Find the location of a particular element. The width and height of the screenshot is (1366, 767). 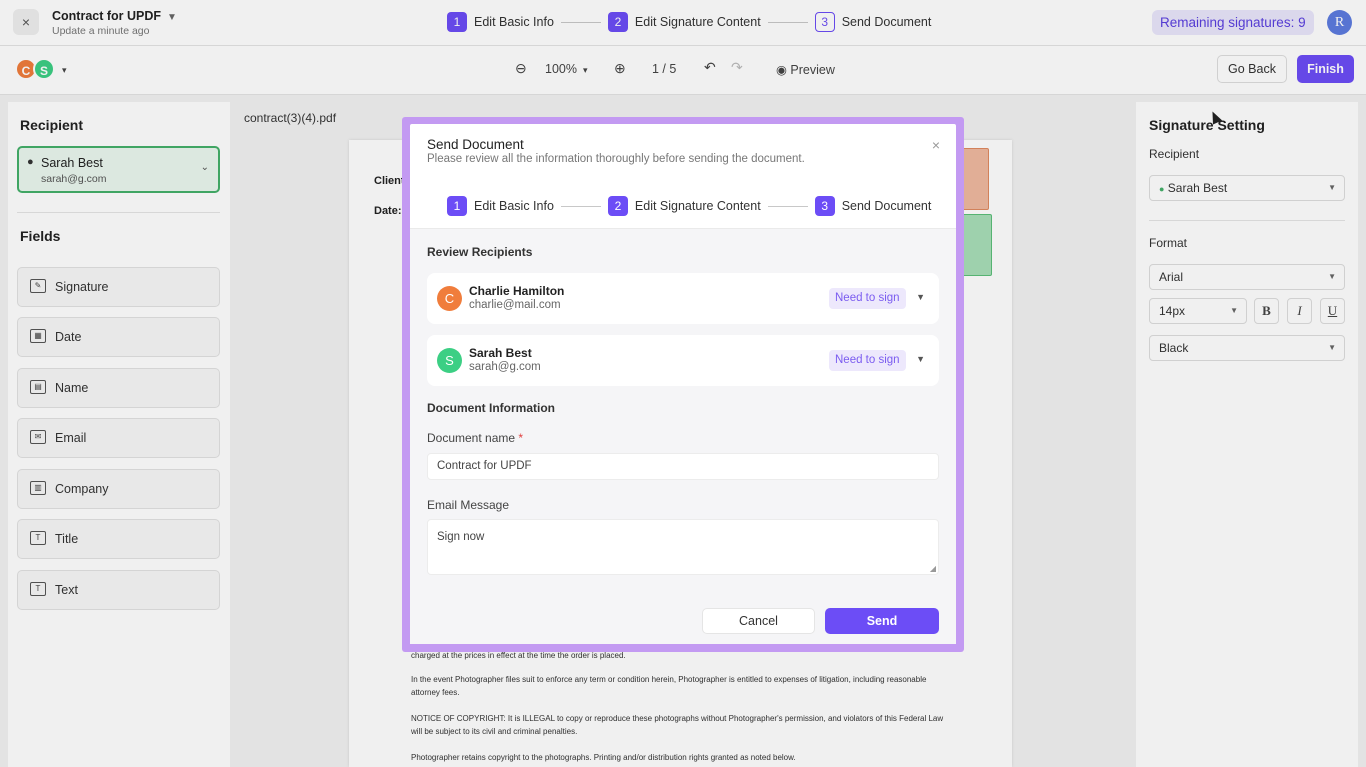

review-recipients-heading: Review Recipients is located at coordinates (480, 252).